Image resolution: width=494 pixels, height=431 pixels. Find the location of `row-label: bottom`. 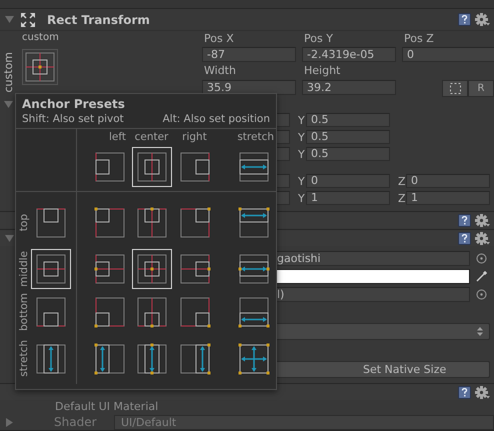

row-label: bottom is located at coordinates (24, 312).